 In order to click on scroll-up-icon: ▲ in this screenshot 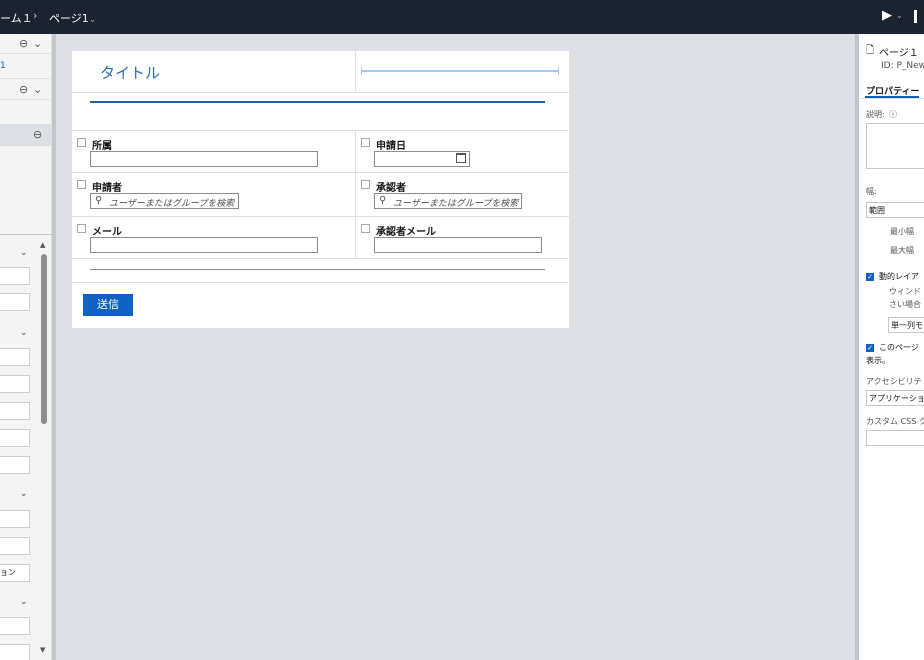, I will do `click(42, 245)`.